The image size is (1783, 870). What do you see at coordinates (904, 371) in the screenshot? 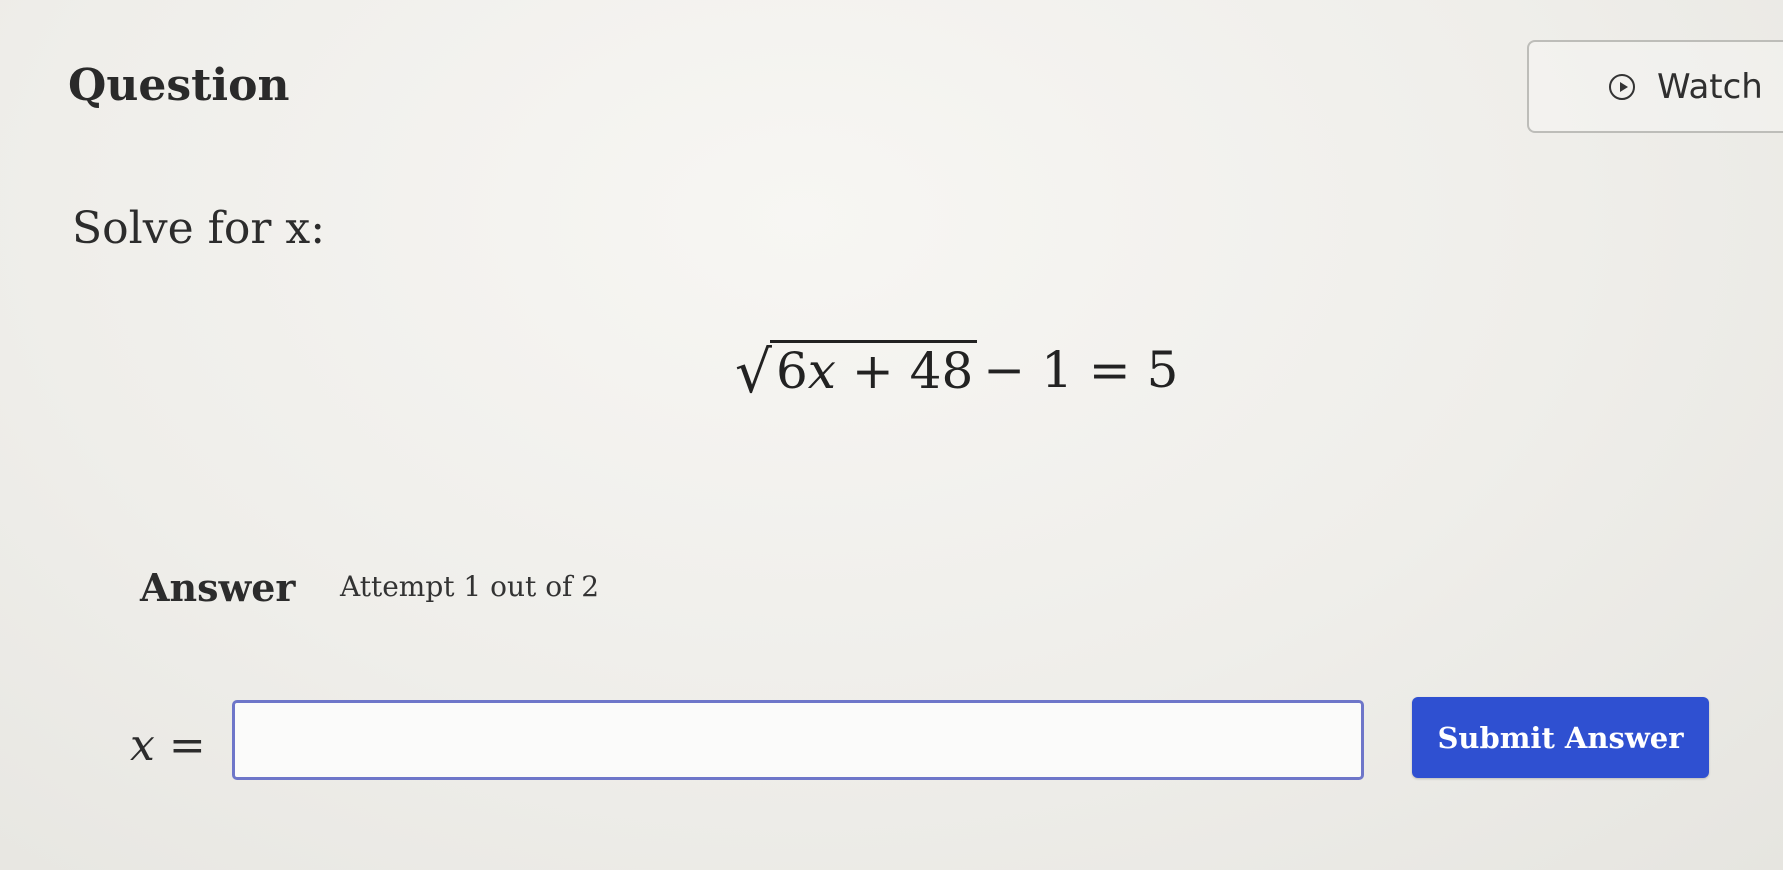
I see `radicand-constant: + 48` at bounding box center [904, 371].